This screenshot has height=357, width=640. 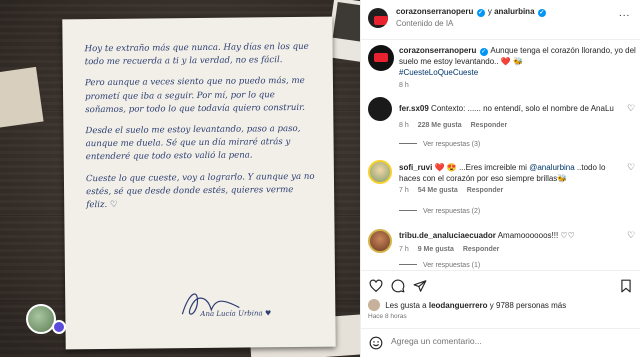 What do you see at coordinates (451, 144) in the screenshot?
I see `replies-label: Ver respuestas (3)` at bounding box center [451, 144].